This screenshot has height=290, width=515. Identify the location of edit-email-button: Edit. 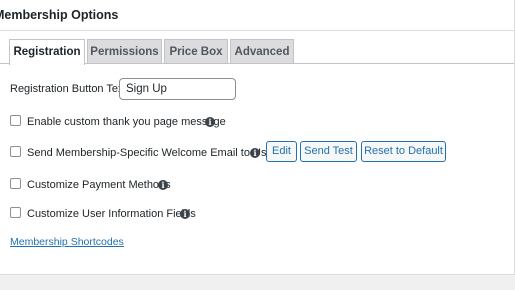
(281, 151).